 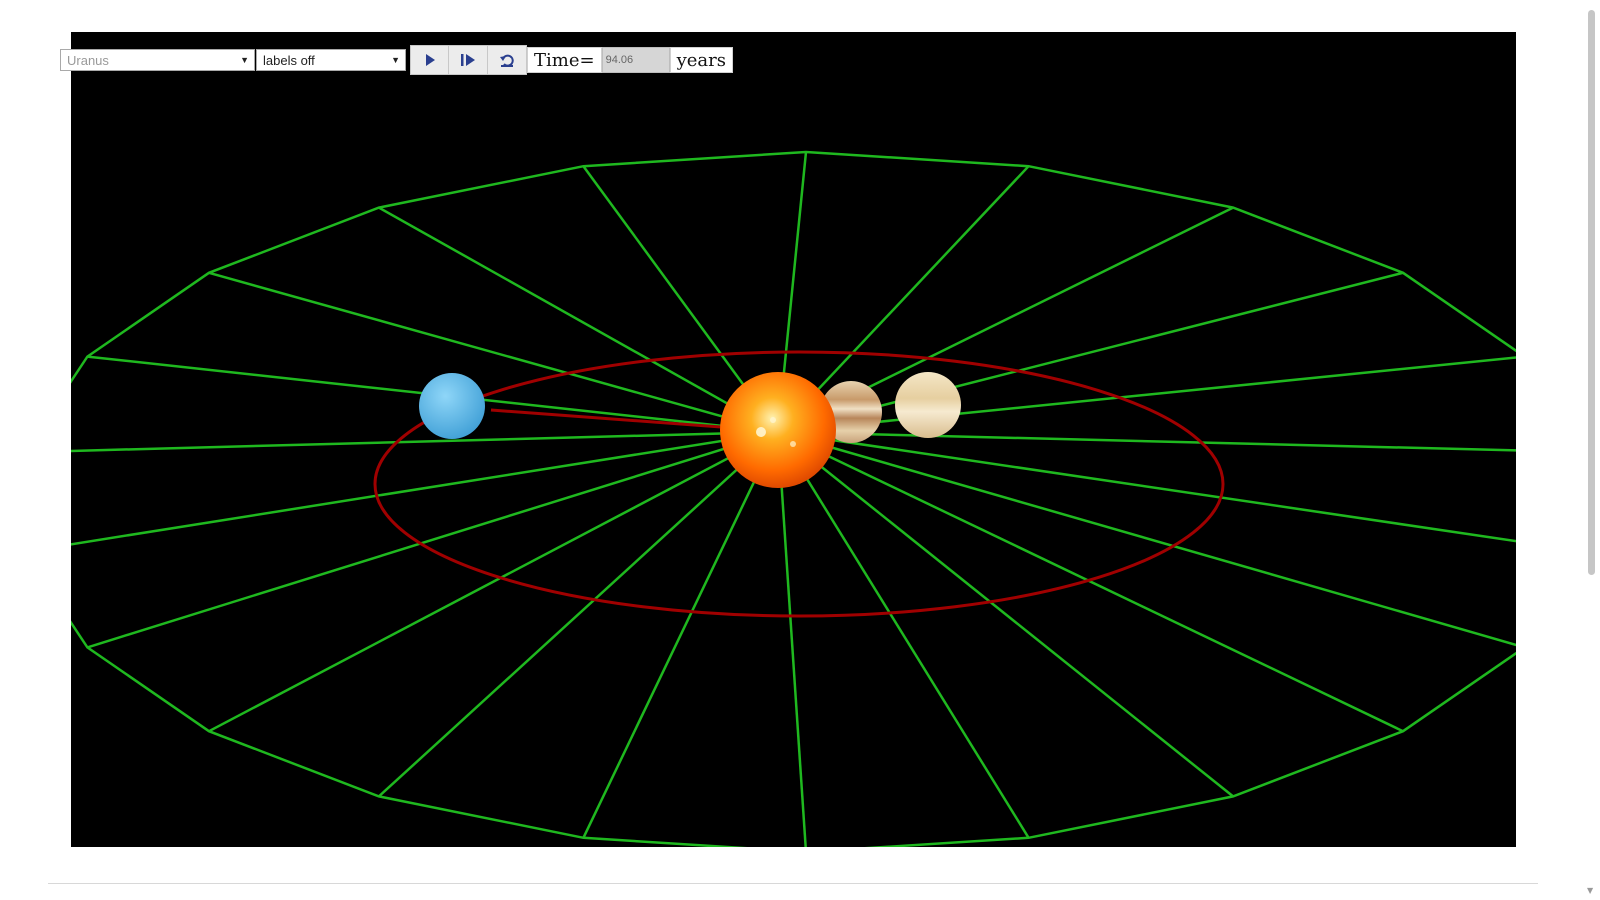 What do you see at coordinates (928, 405) in the screenshot?
I see `saturn-planet` at bounding box center [928, 405].